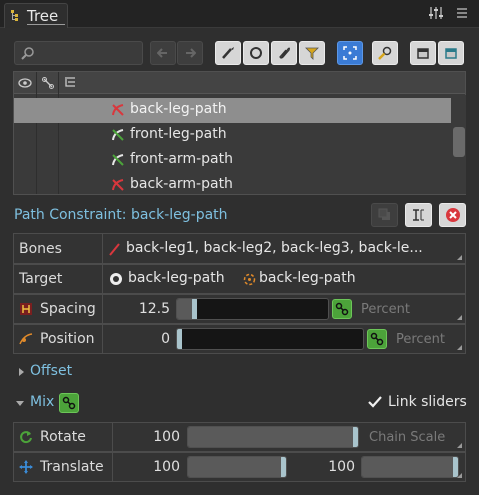  Describe the element at coordinates (273, 437) in the screenshot. I see `rotate-slider` at that location.